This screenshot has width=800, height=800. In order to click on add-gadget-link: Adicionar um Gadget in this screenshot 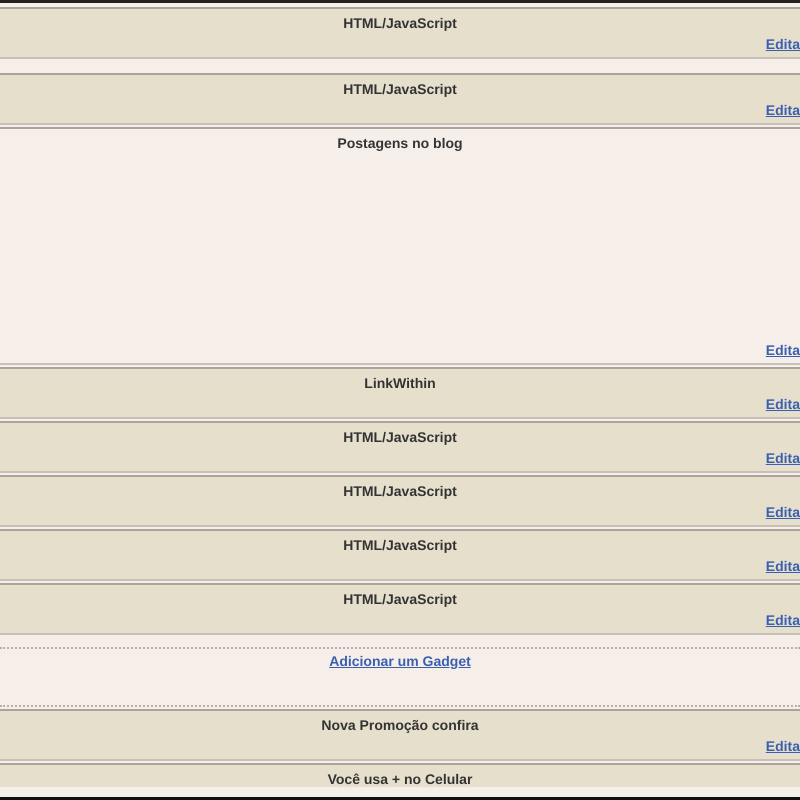, I will do `click(400, 661)`.